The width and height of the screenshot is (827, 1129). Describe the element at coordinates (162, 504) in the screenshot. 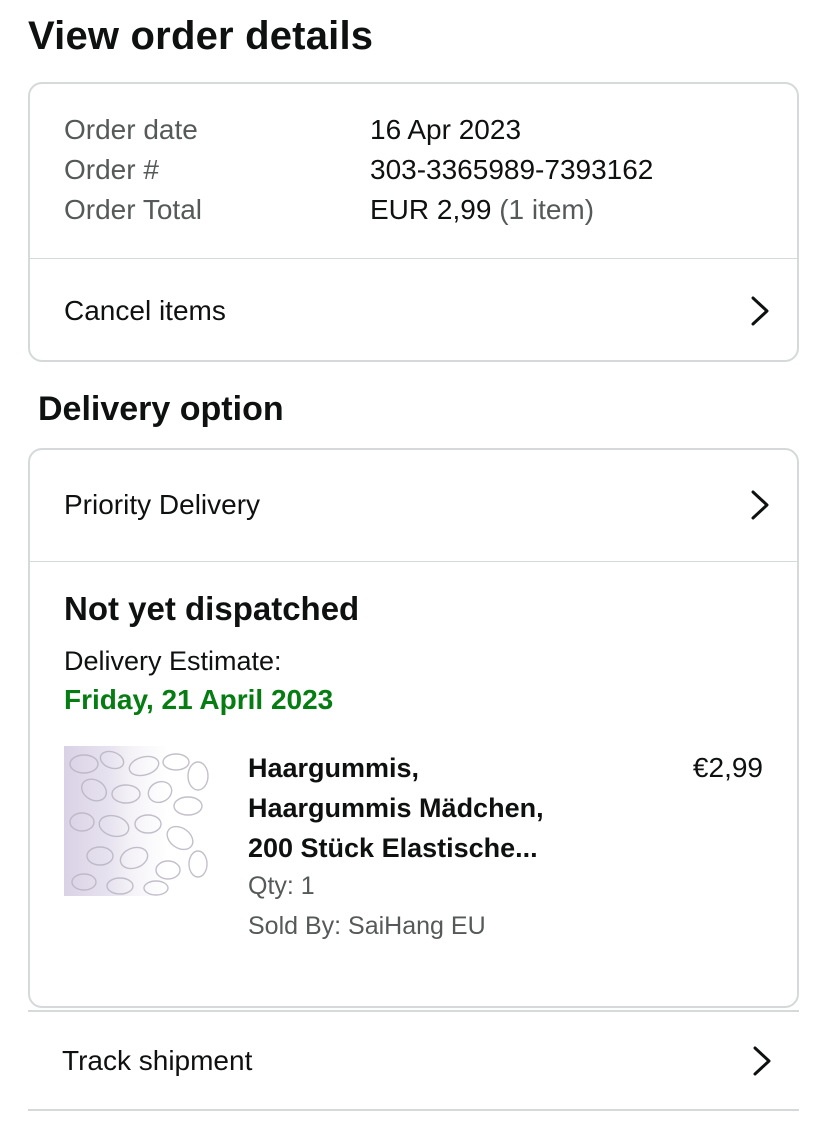

I see `delivery-option-label: Priority Delivery` at that location.